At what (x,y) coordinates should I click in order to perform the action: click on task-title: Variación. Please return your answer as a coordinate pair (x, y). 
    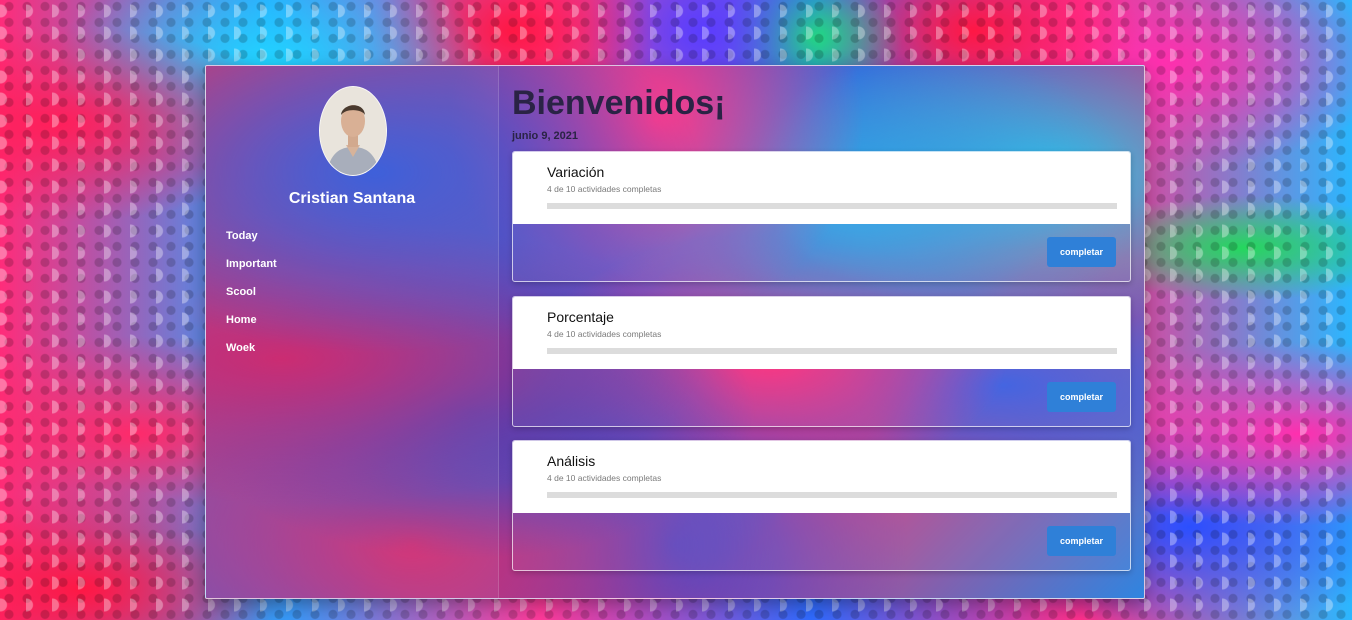
    Looking at the image, I should click on (576, 172).